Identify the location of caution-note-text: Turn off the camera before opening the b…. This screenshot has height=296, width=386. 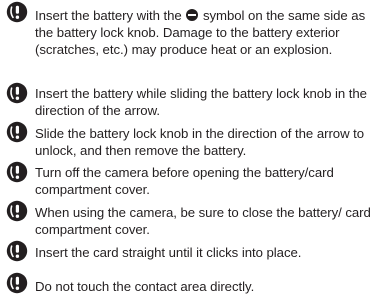
(184, 181).